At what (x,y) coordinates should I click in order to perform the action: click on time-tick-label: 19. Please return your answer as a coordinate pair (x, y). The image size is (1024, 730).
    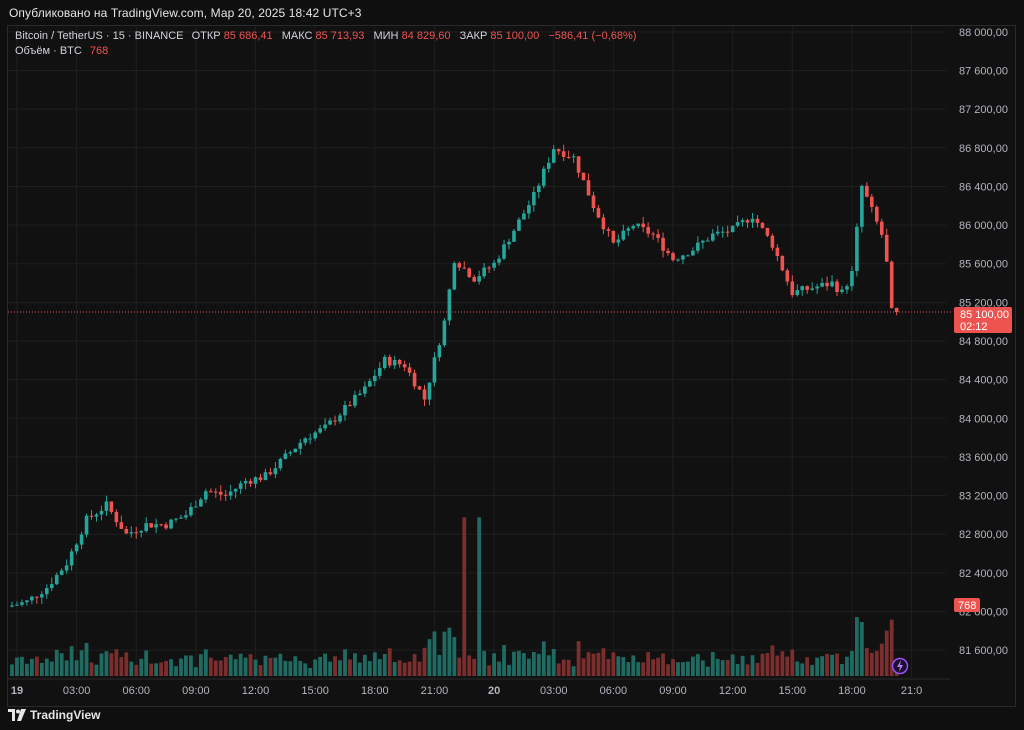
    Looking at the image, I should click on (17, 691).